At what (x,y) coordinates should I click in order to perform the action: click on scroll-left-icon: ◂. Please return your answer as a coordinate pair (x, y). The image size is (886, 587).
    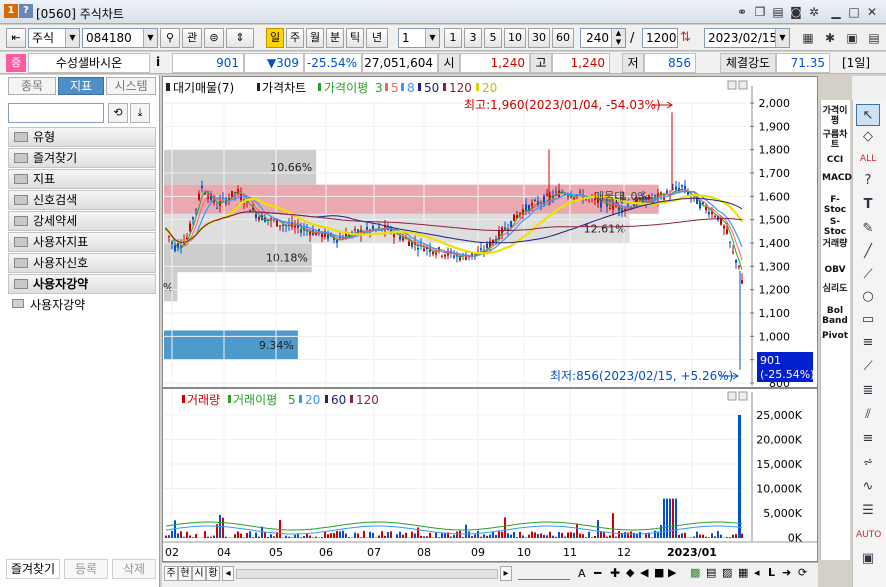
    Looking at the image, I should click on (228, 573).